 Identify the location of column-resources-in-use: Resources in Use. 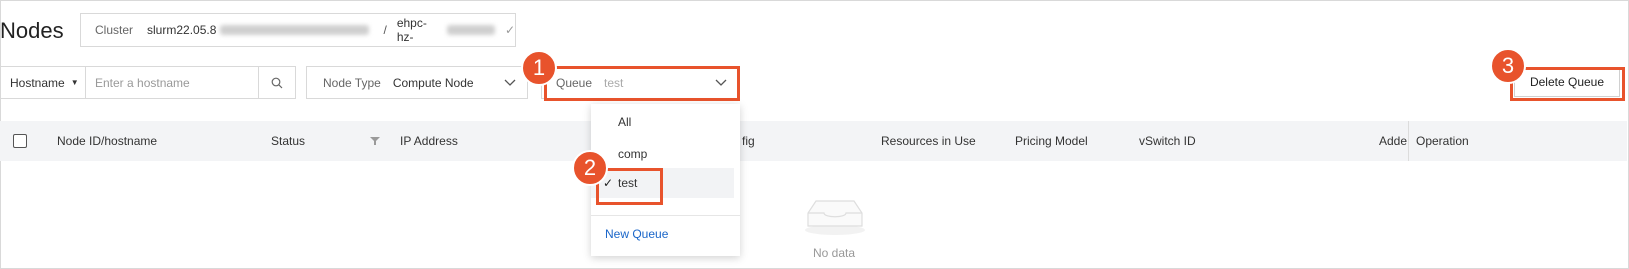
(928, 141).